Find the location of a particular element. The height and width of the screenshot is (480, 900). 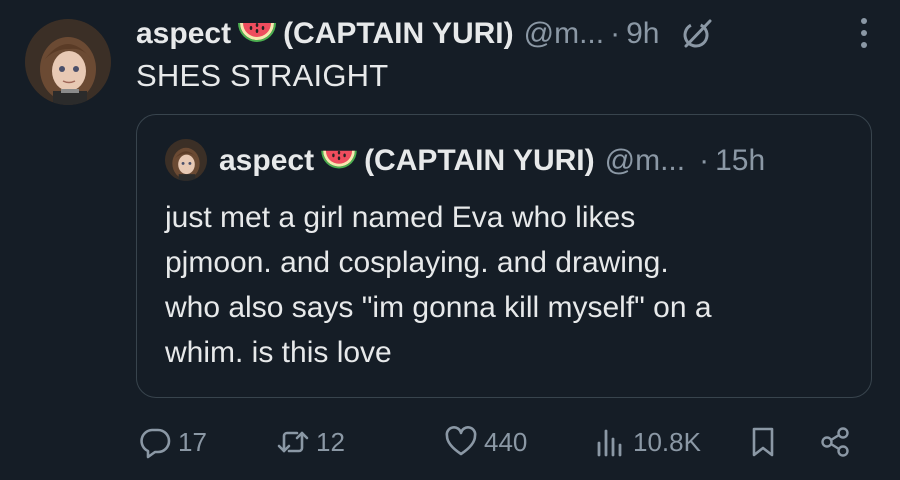

tweet-header: aspect (CAPTAIN YURI) @m... · 9h is located at coordinates (425, 34).